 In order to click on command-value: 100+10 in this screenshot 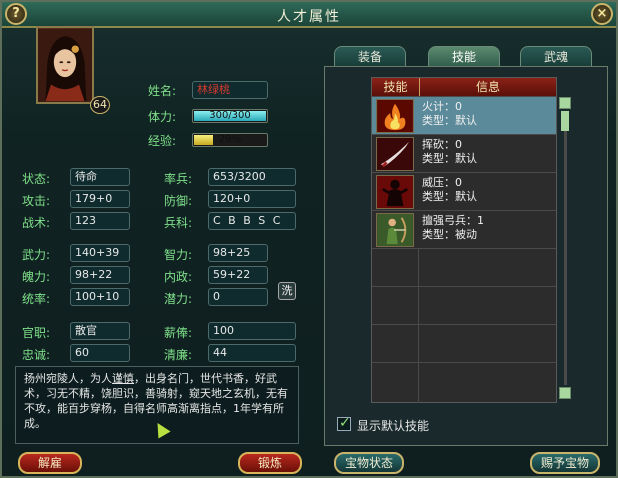, I will do `click(100, 297)`.